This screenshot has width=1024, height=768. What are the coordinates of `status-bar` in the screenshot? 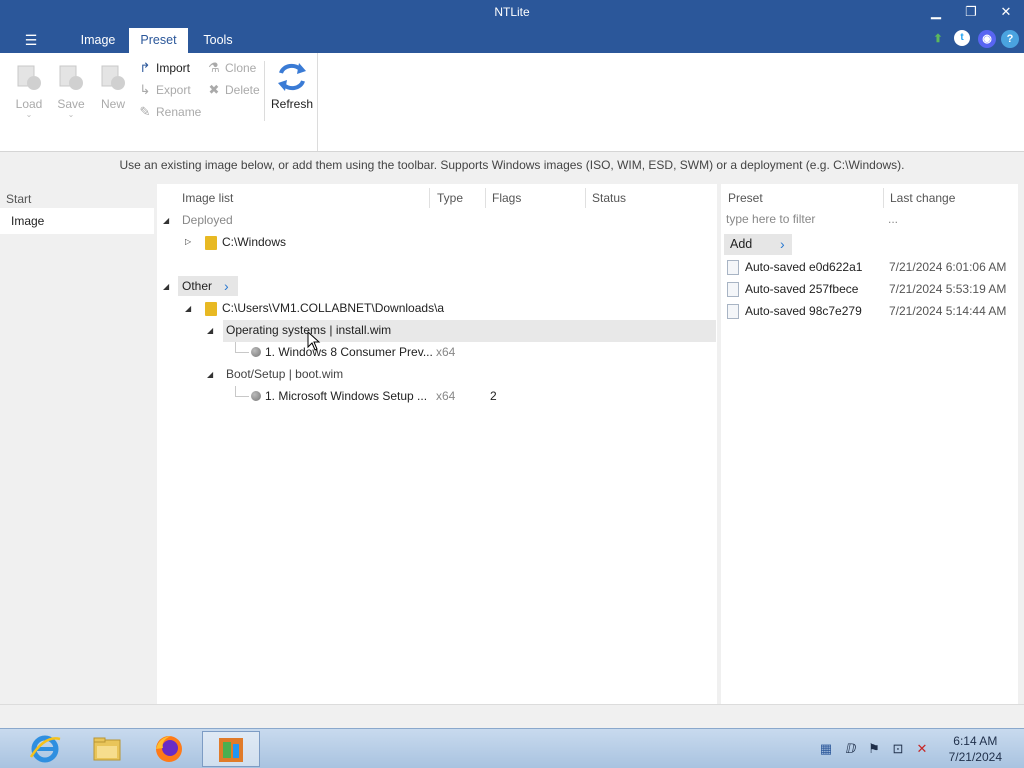 It's located at (512, 716).